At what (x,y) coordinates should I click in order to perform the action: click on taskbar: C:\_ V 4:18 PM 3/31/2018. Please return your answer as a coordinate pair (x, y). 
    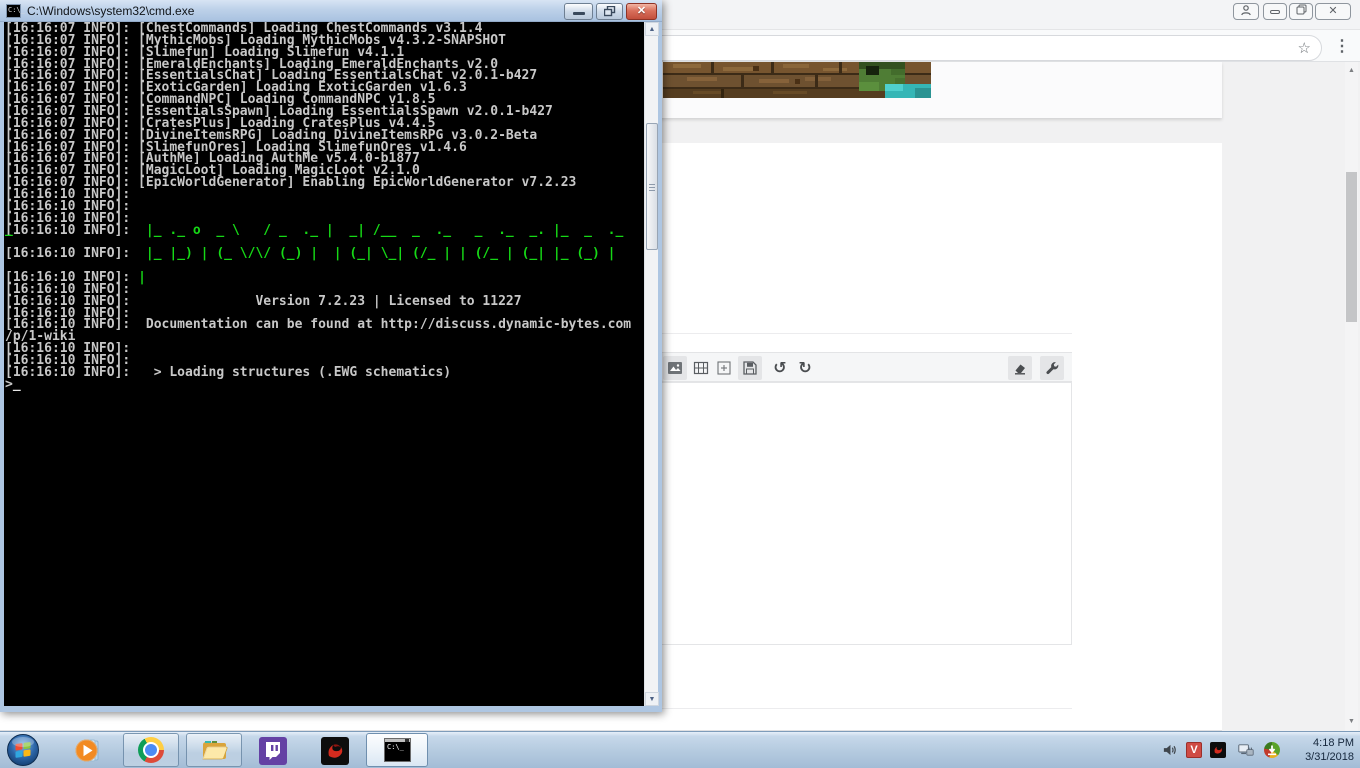
    Looking at the image, I should click on (680, 749).